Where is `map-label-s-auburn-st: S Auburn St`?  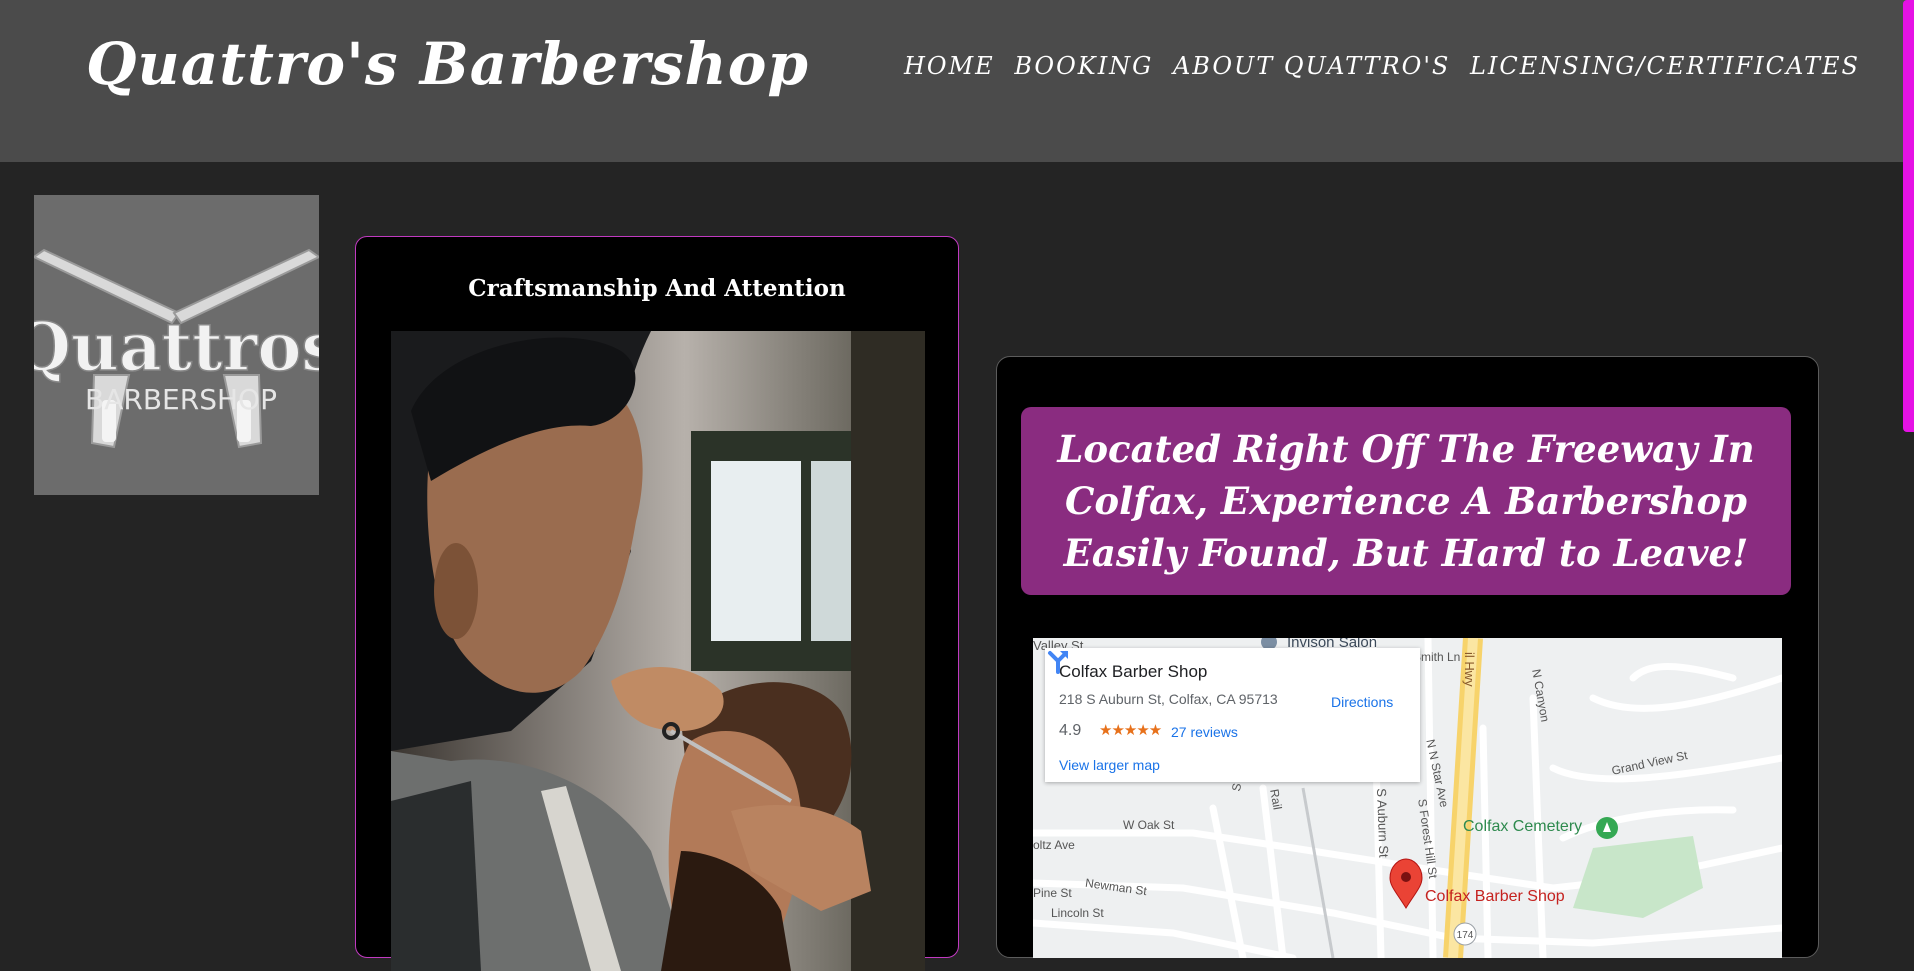
map-label-s-auburn-st: S Auburn St is located at coordinates (1383, 823).